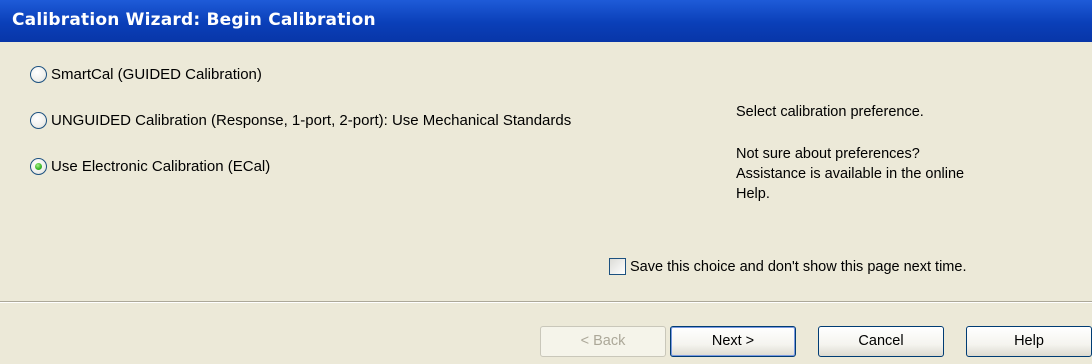 The height and width of the screenshot is (364, 1092). I want to click on footer-divider, so click(546, 302).